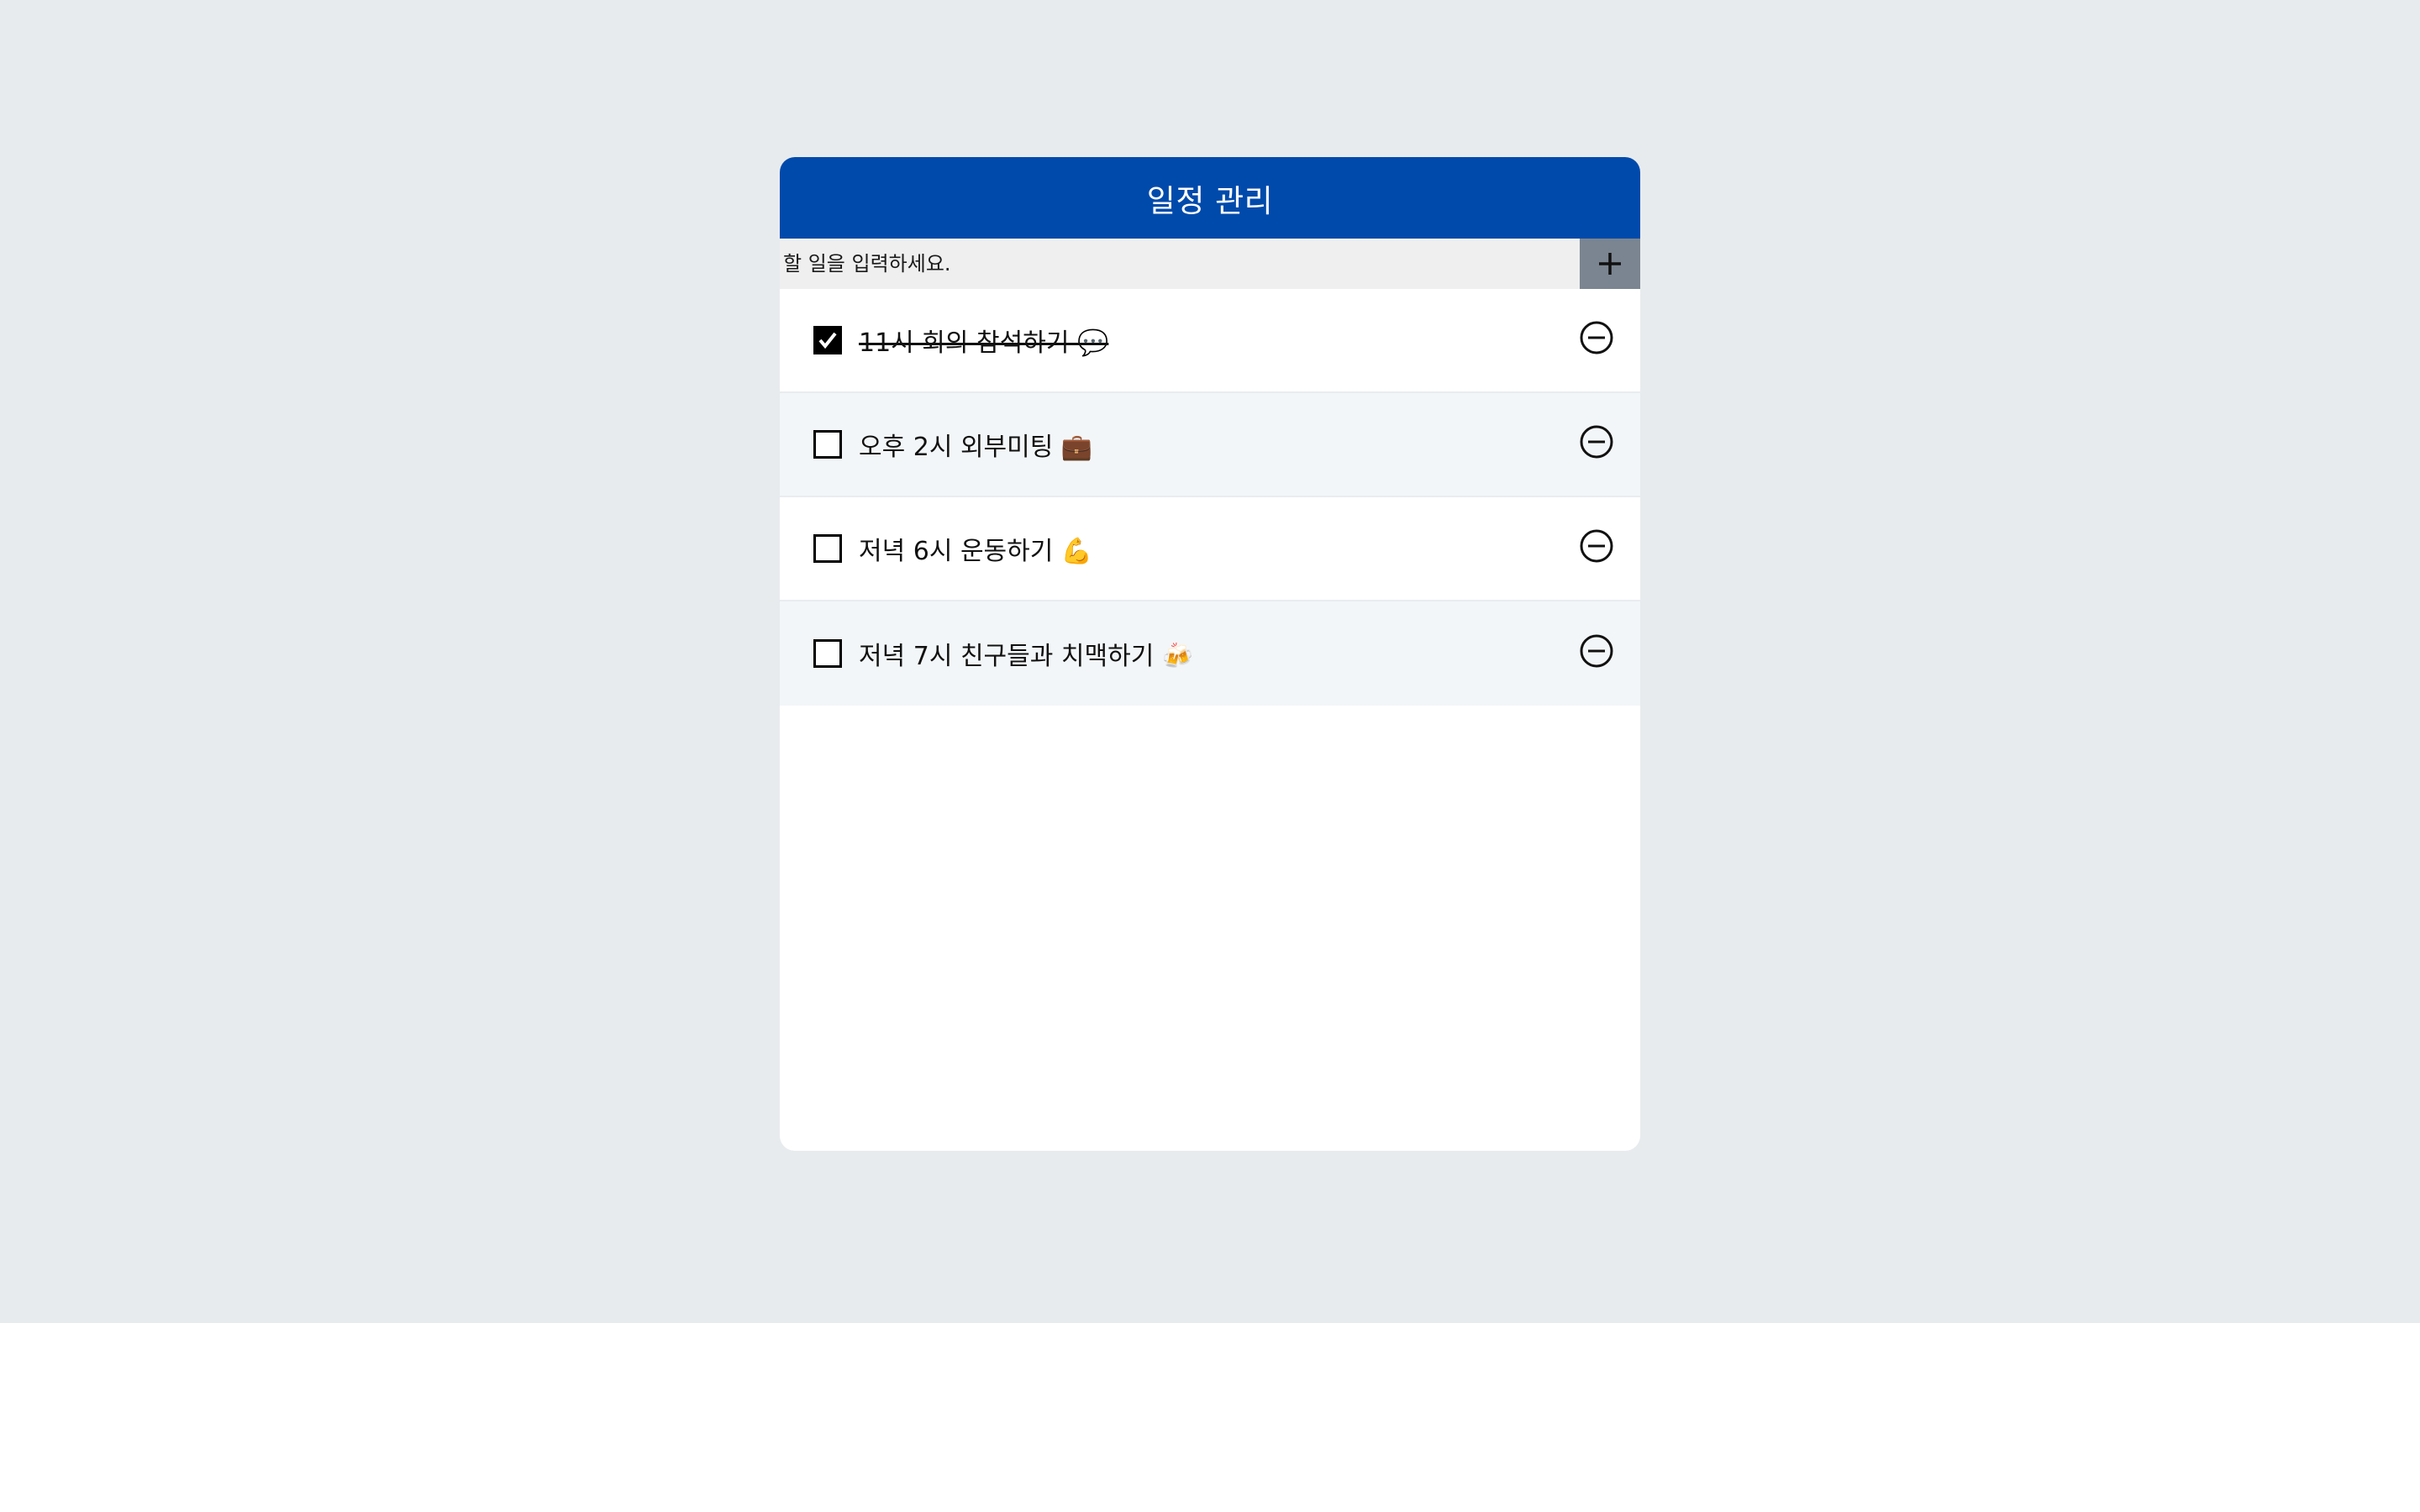 The height and width of the screenshot is (1512, 2420). I want to click on checkbox-checked, so click(827, 340).